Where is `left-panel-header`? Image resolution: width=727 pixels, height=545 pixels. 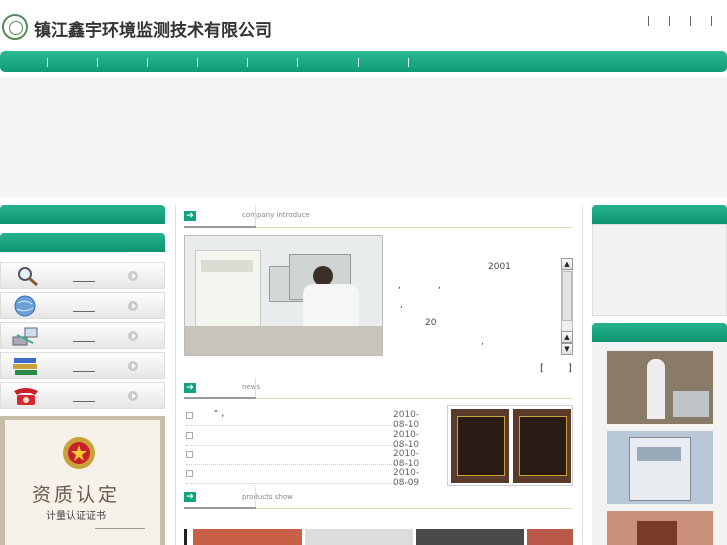
left-panel-header is located at coordinates (82, 214).